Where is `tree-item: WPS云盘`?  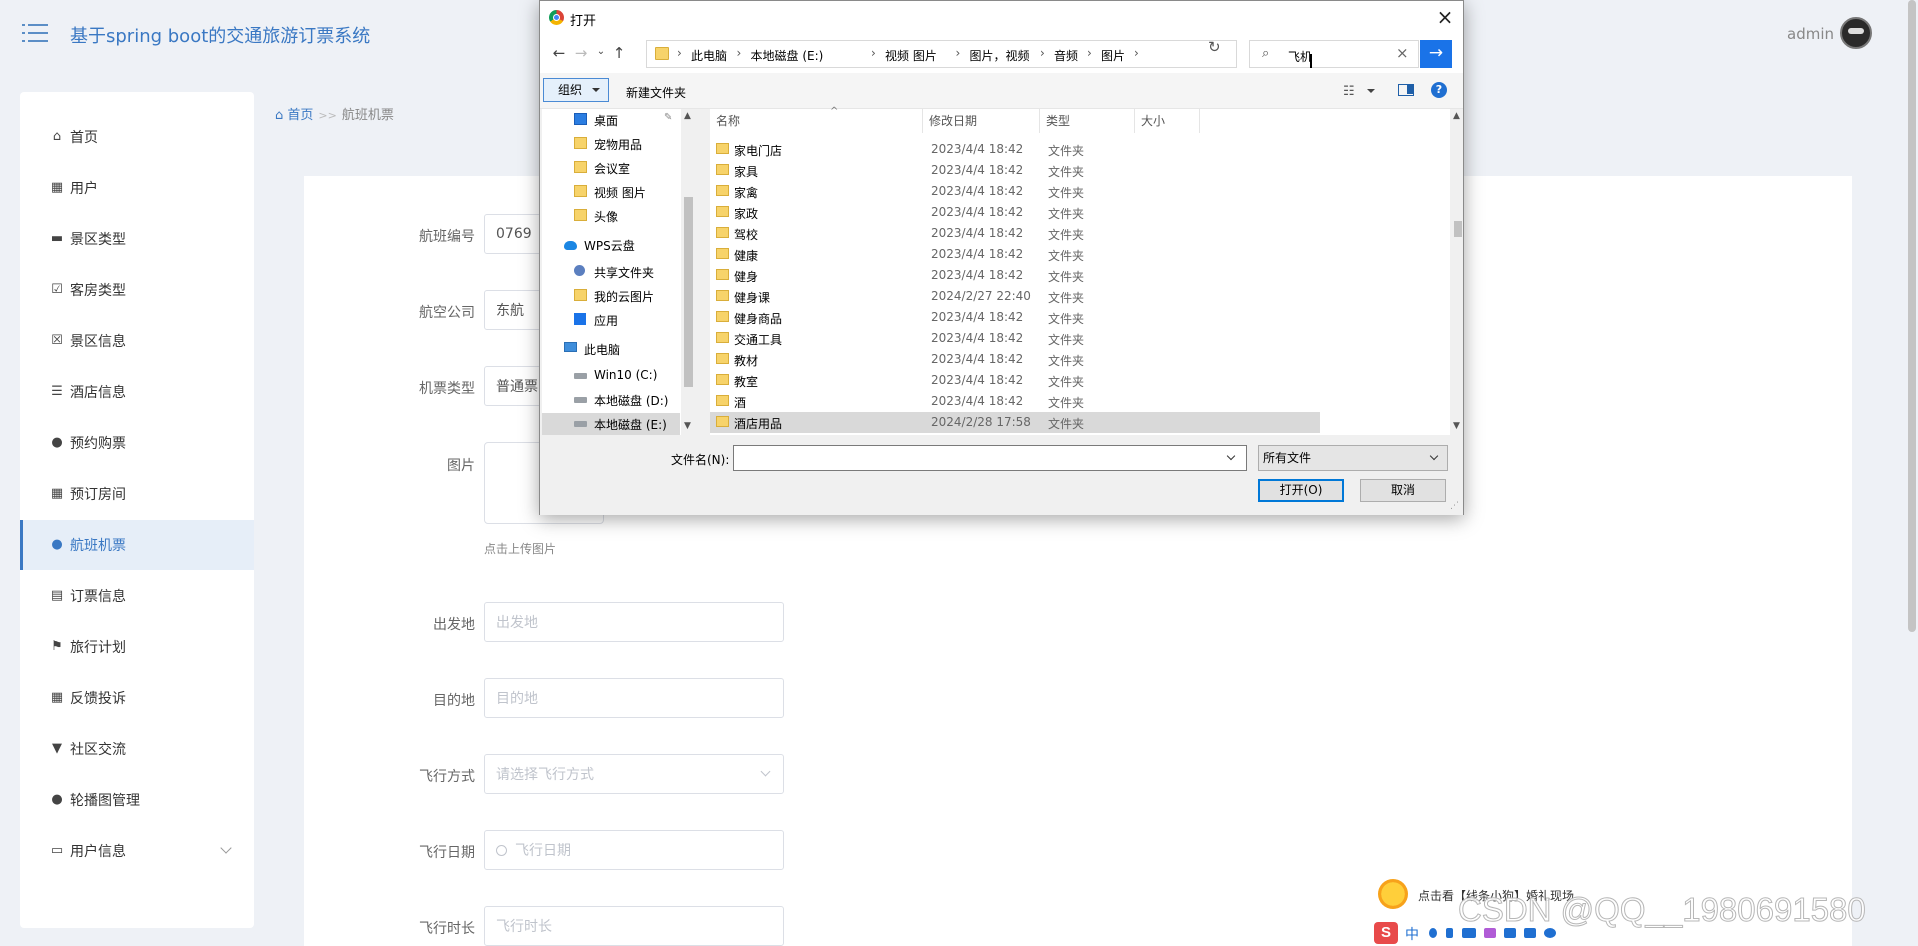 tree-item: WPS云盘 is located at coordinates (611, 245).